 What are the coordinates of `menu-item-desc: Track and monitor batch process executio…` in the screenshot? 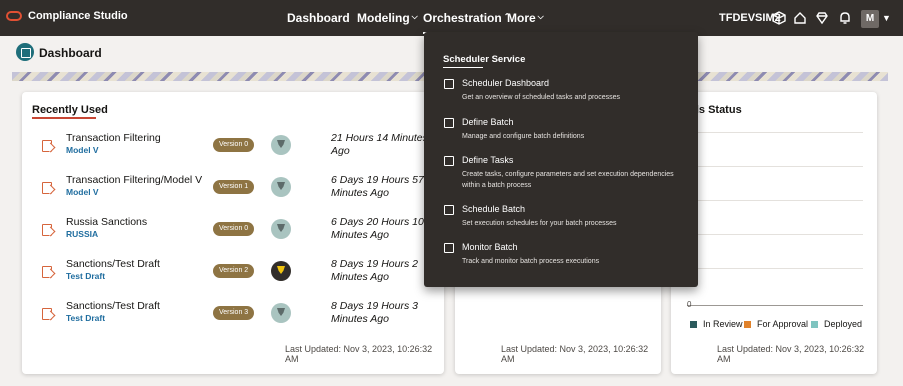 It's located at (531, 261).